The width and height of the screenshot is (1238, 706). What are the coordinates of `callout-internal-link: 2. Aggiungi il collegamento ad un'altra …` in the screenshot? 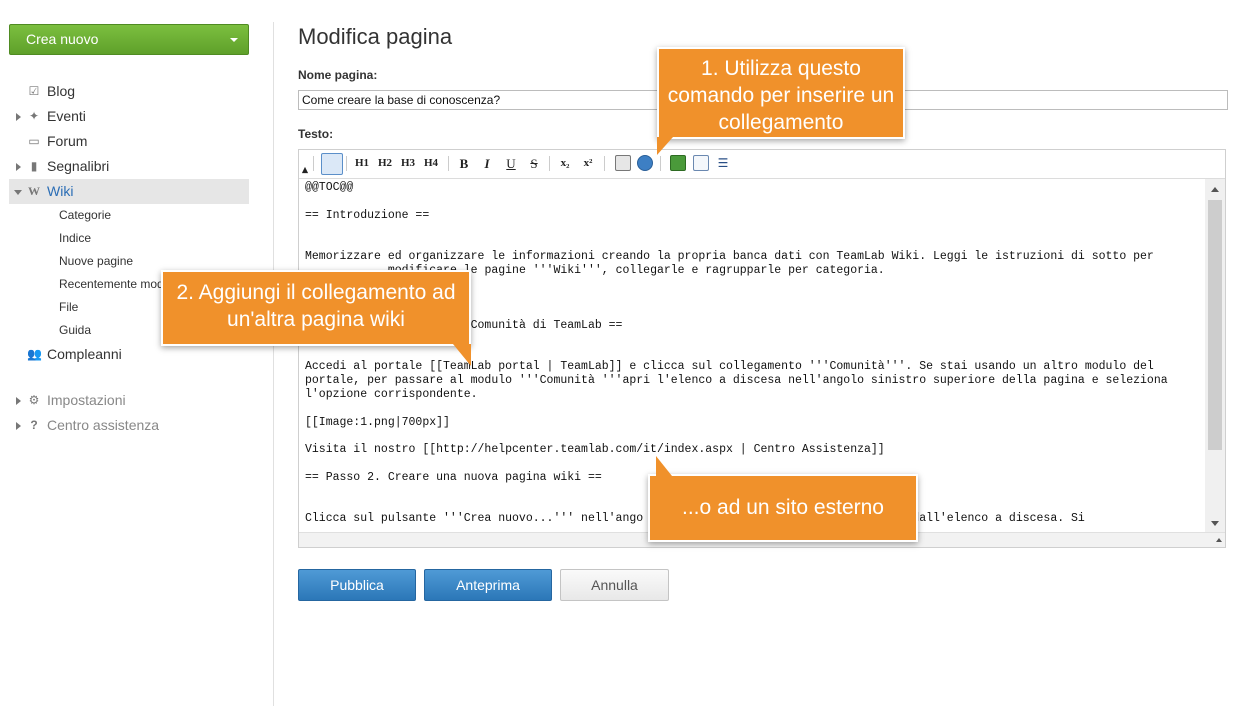 It's located at (316, 318).